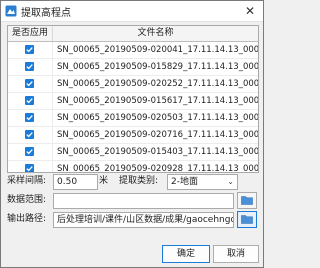  Describe the element at coordinates (27, 219) in the screenshot. I see `output-path-label: 输出路径:` at that location.